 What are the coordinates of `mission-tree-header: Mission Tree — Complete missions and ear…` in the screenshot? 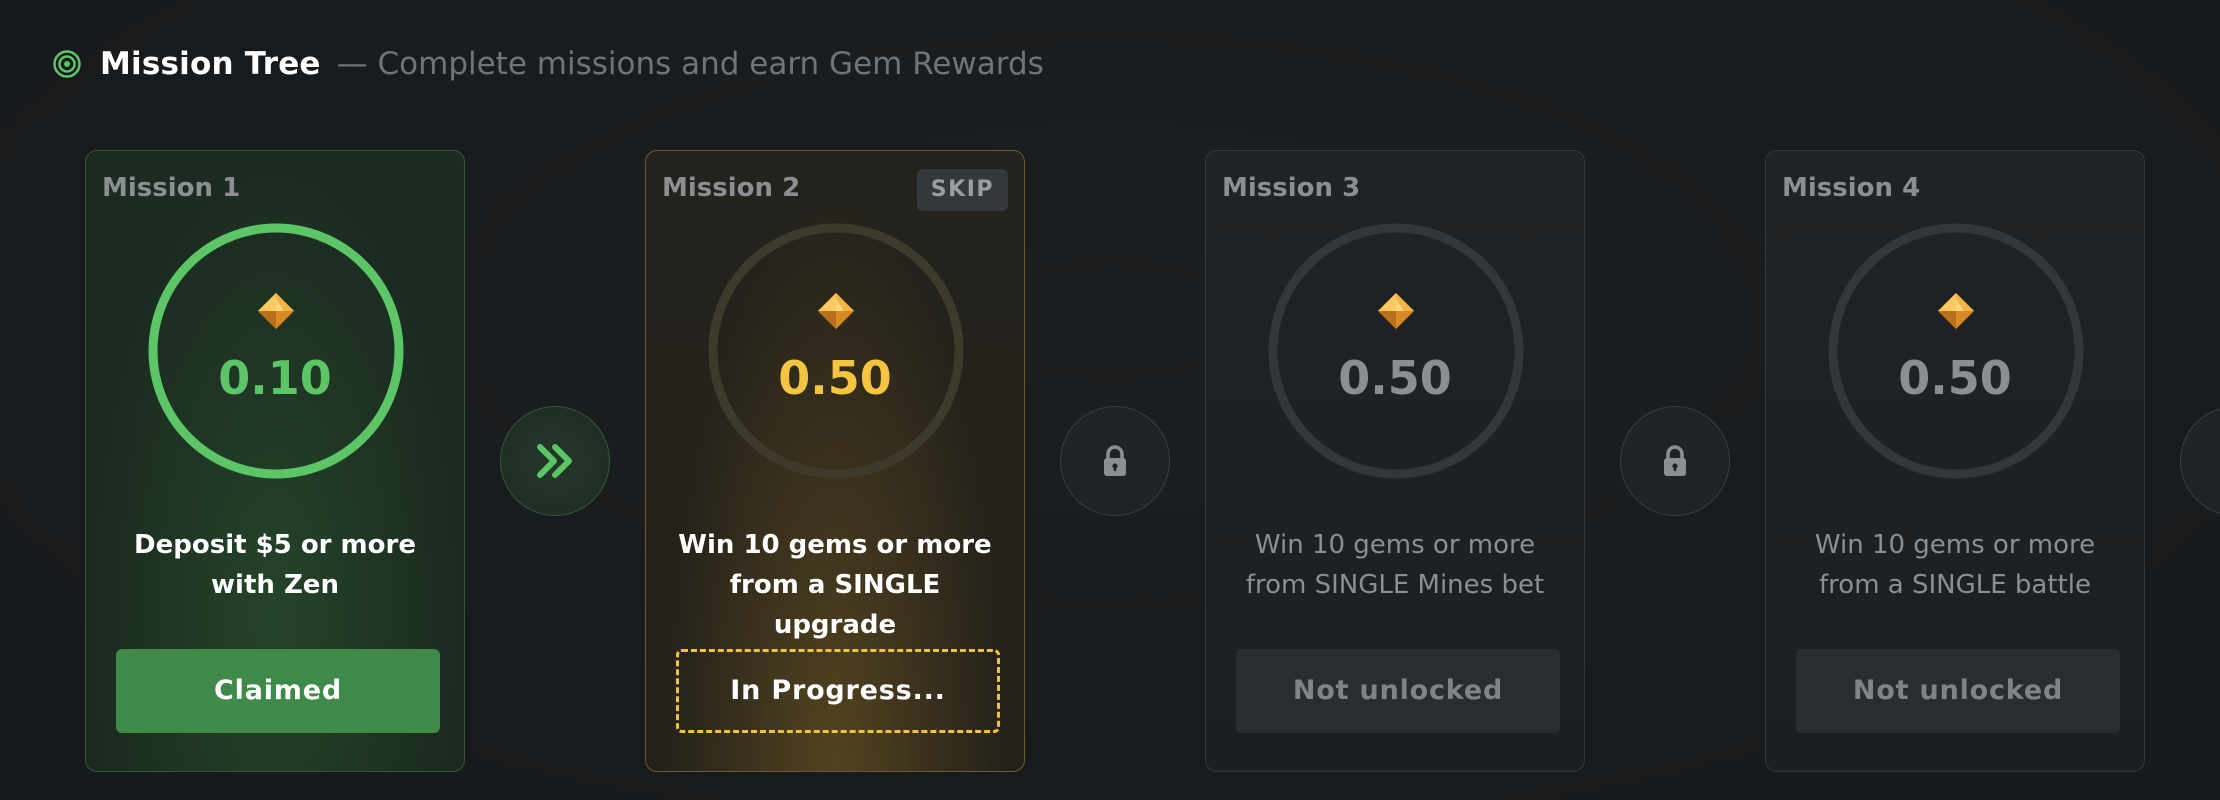 It's located at (548, 64).